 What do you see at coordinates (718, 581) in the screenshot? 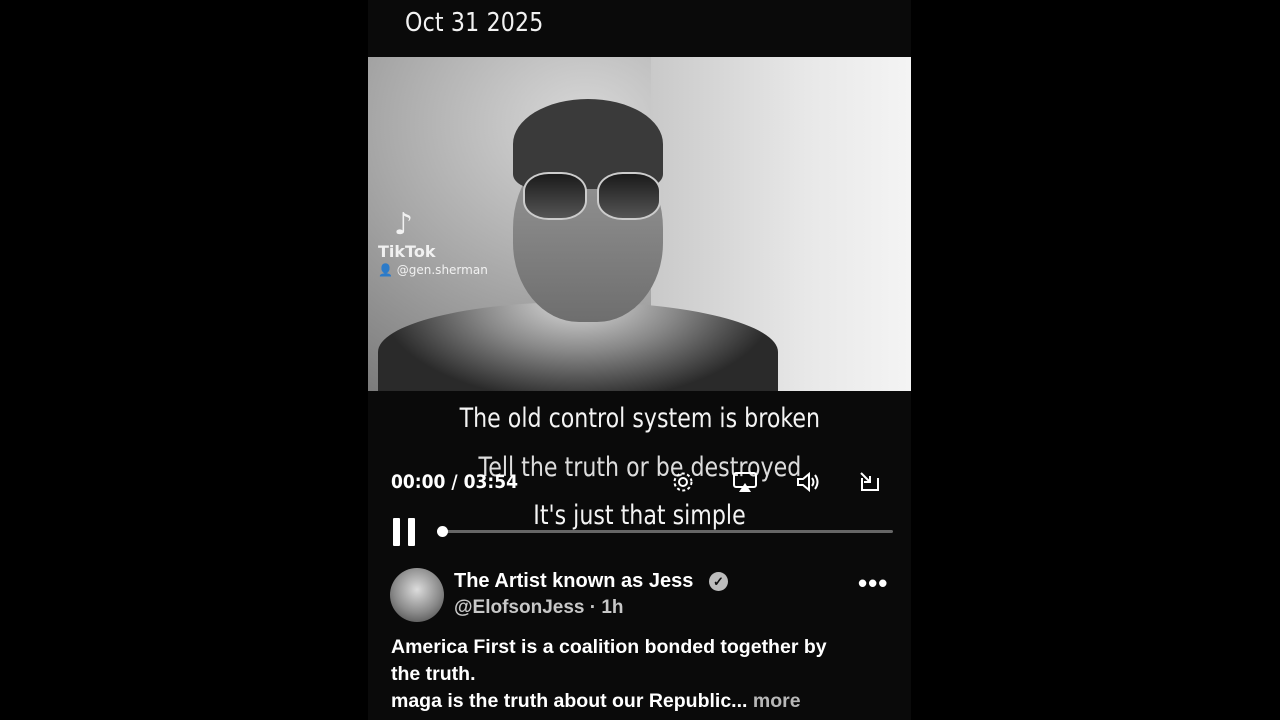
I see `verified-badge-icon: ✓` at bounding box center [718, 581].